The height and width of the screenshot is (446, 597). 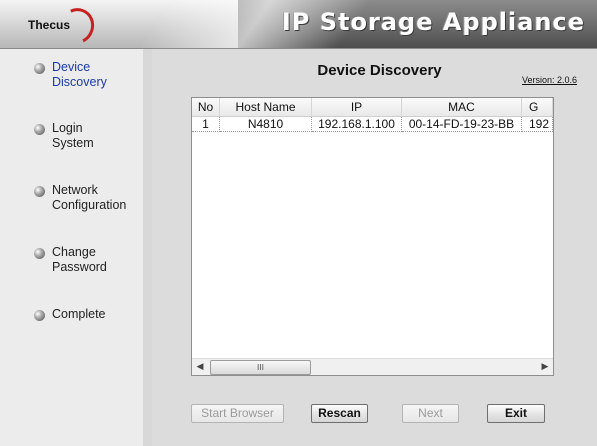 What do you see at coordinates (206, 107) in the screenshot?
I see `column-header-no: No` at bounding box center [206, 107].